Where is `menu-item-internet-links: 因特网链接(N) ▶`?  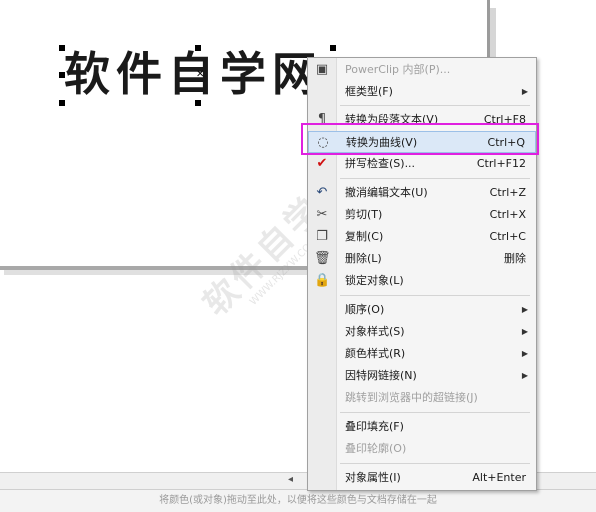
menu-item-internet-links: 因特网链接(N) ▶ is located at coordinates (422, 376).